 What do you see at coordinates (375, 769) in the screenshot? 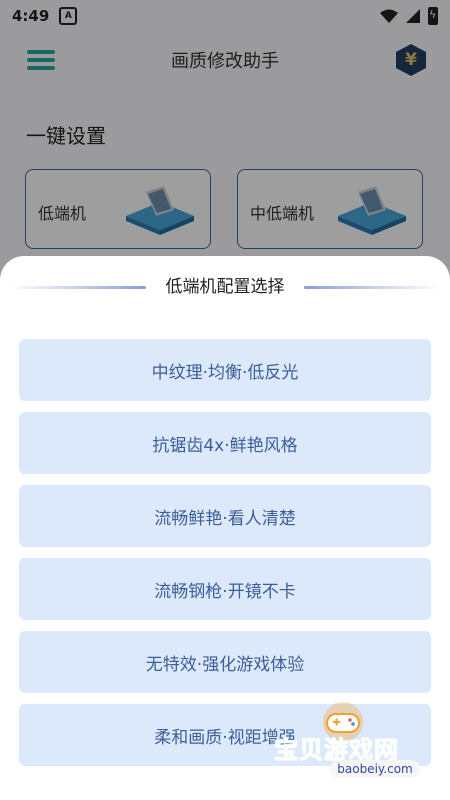
I see `watermark-url: baobeiy.com` at bounding box center [375, 769].